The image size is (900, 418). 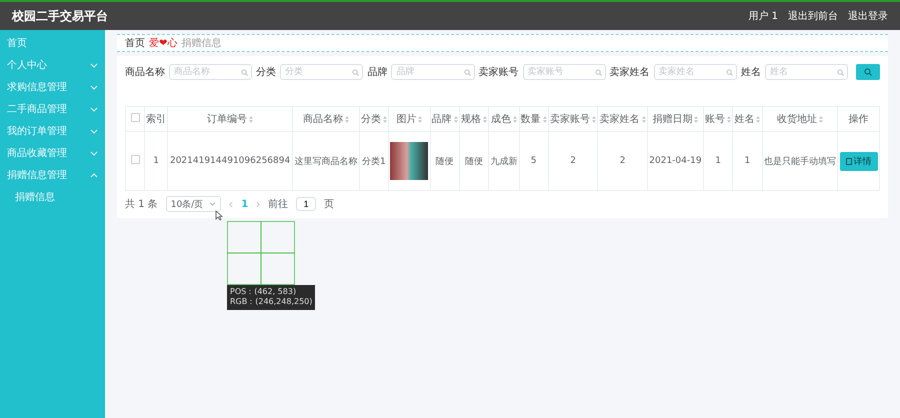 I want to click on total-count: 共 1 条, so click(x=141, y=204).